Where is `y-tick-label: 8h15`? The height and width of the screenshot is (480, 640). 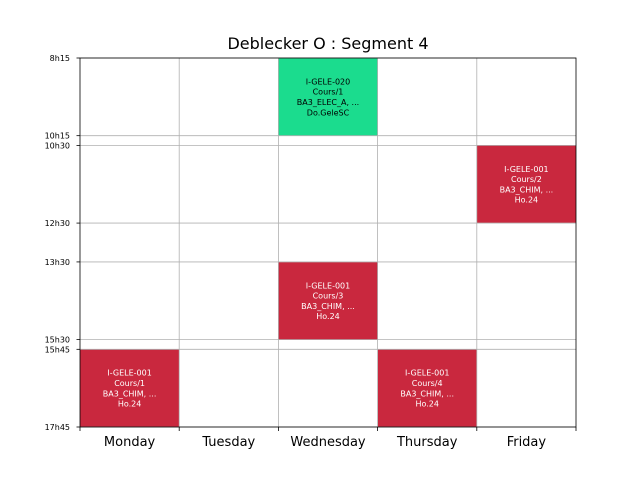 y-tick-label: 8h15 is located at coordinates (60, 58).